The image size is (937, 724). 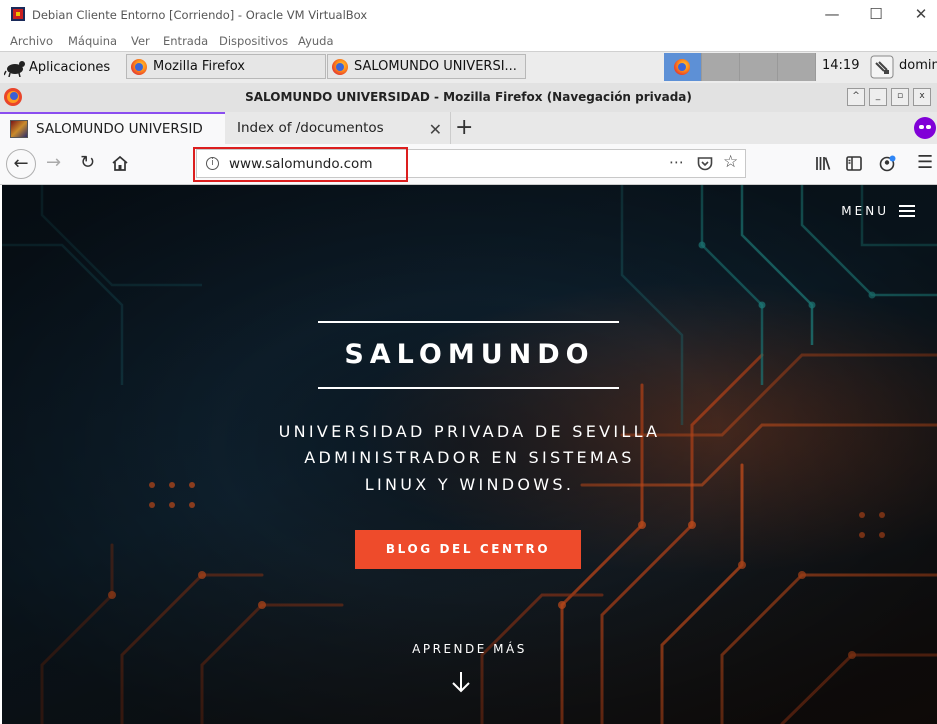 What do you see at coordinates (469, 649) in the screenshot?
I see `learn-more-link: APRENDE MÁS` at bounding box center [469, 649].